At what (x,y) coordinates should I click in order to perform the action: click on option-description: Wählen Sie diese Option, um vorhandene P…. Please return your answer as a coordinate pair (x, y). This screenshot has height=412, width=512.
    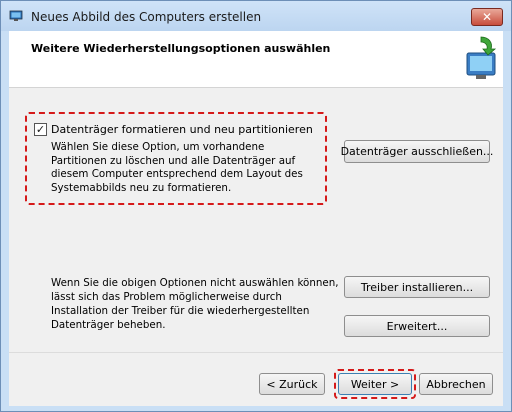
    Looking at the image, I should click on (177, 167).